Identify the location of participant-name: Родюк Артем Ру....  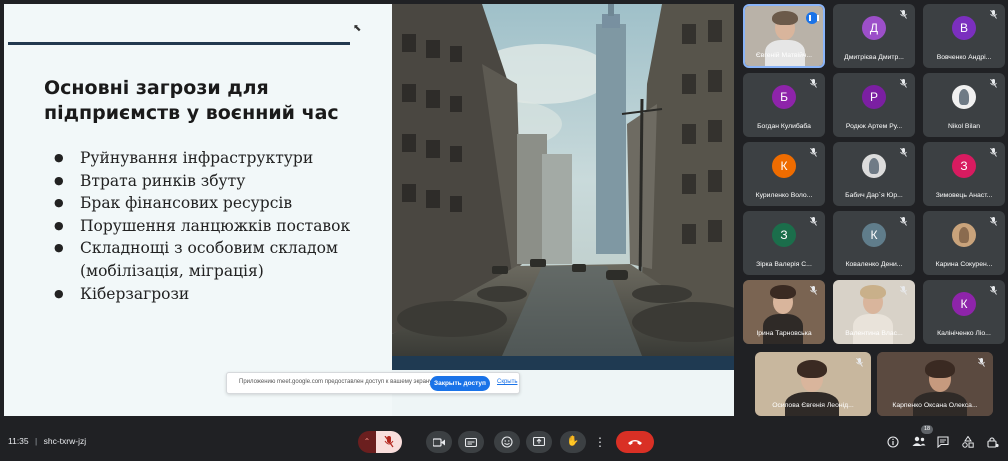
(874, 126).